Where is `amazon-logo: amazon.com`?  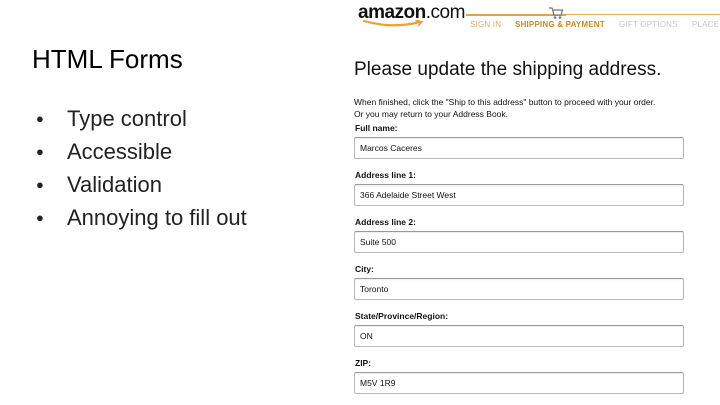
amazon-logo: amazon.com is located at coordinates (412, 14).